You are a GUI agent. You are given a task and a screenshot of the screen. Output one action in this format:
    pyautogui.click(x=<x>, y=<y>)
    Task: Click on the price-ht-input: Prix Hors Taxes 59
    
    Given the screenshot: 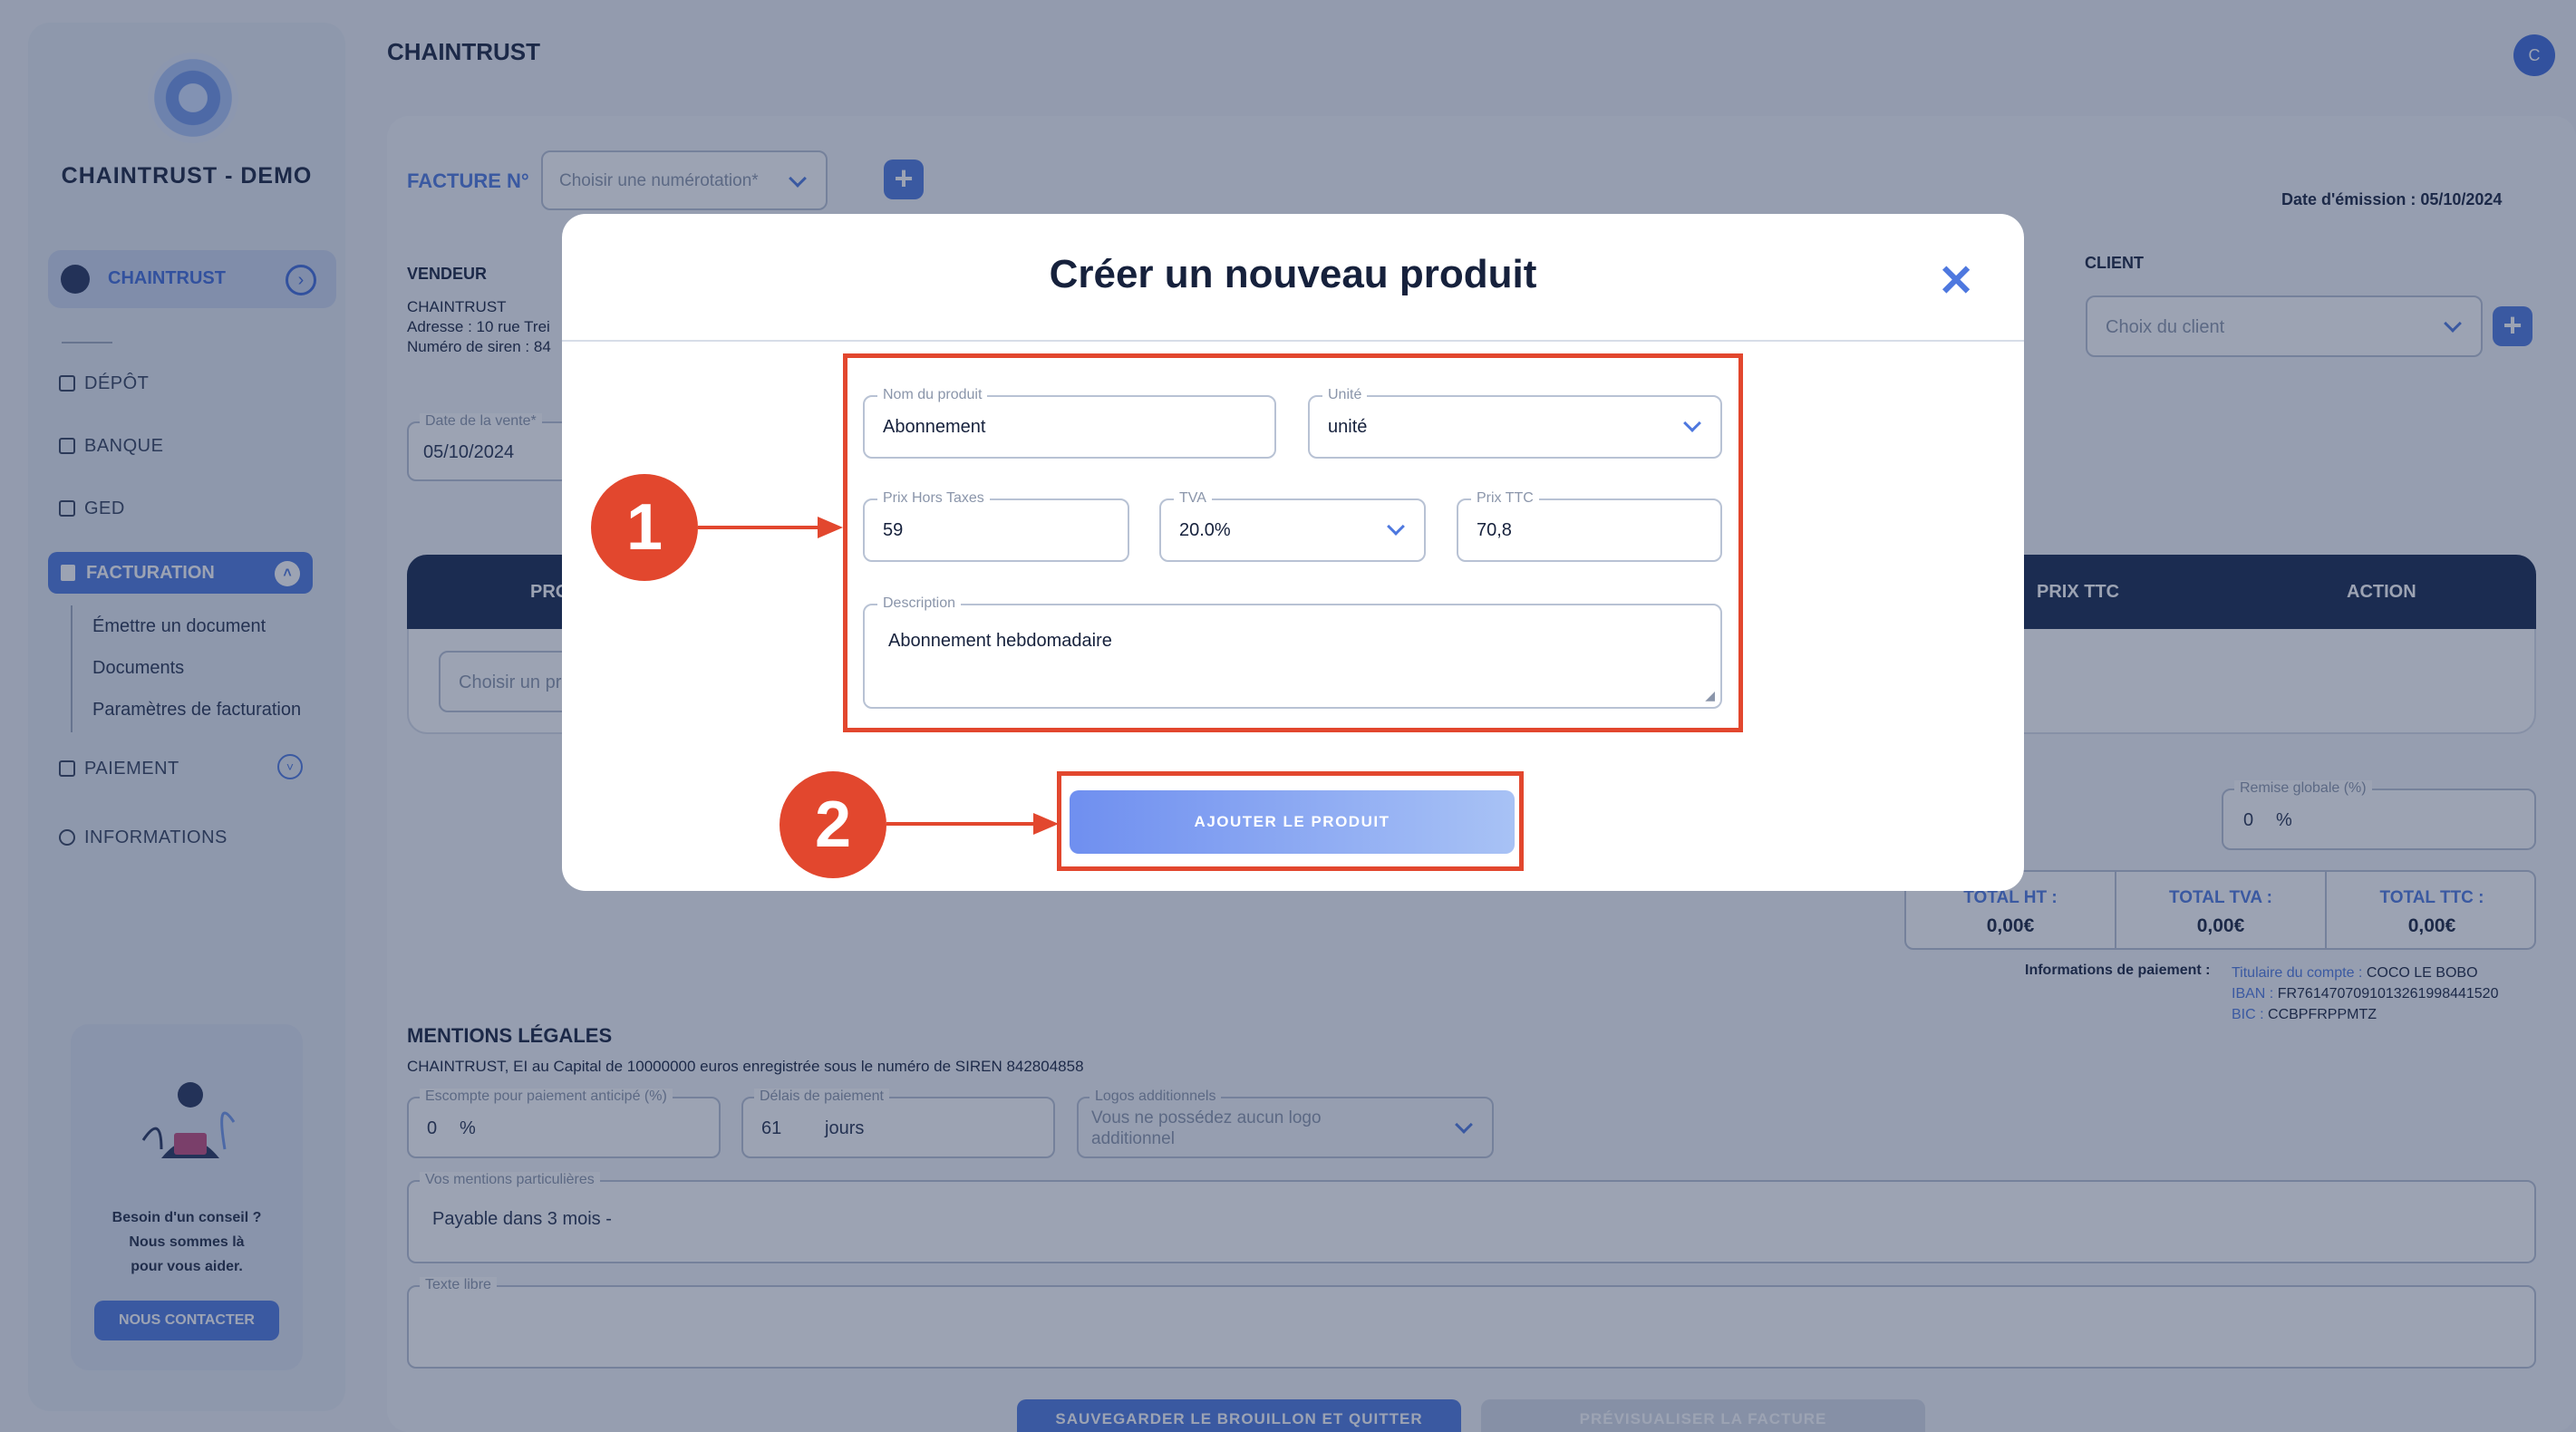 What is the action you would take?
    pyautogui.click(x=996, y=526)
    